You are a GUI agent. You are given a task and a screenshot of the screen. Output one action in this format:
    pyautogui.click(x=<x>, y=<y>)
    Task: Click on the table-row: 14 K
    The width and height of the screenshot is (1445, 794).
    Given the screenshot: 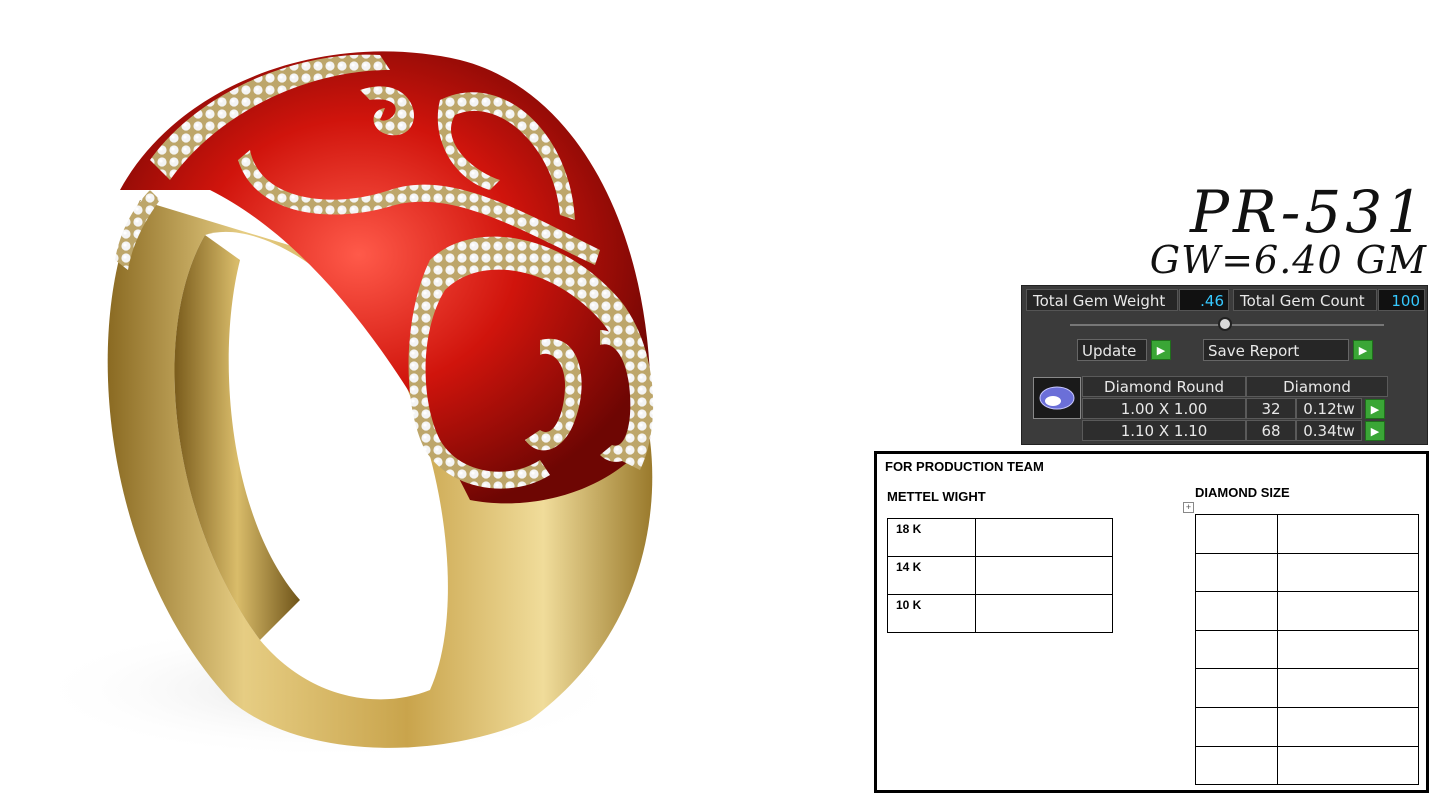 What is the action you would take?
    pyautogui.click(x=1000, y=575)
    